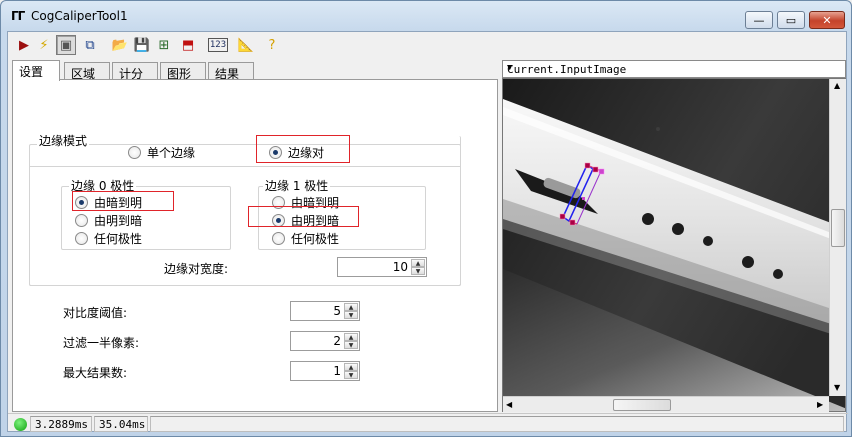 The width and height of the screenshot is (852, 437). Describe the element at coordinates (325, 311) in the screenshot. I see `contrast-threshold-spinner: 5 ▲ ▼` at that location.